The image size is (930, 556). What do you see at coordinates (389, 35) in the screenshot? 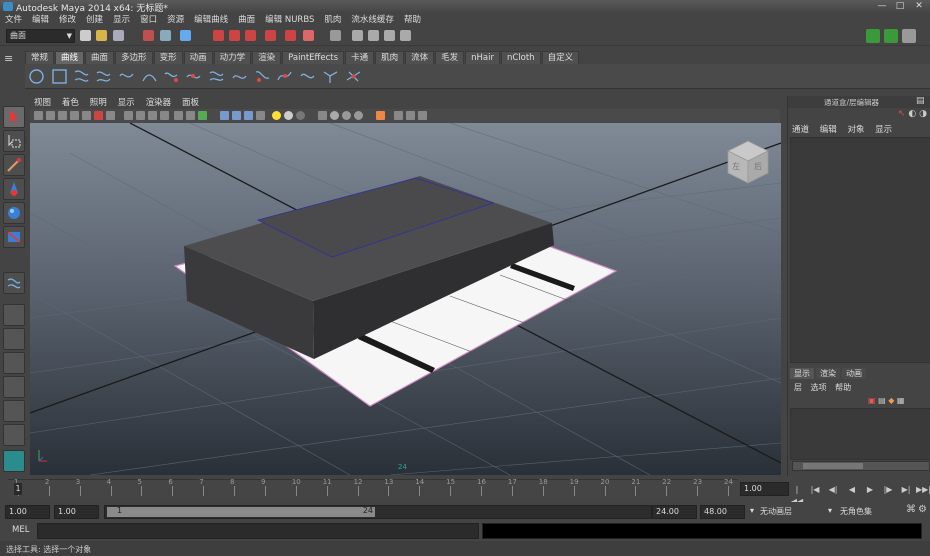
I see `ipr-render-icon` at bounding box center [389, 35].